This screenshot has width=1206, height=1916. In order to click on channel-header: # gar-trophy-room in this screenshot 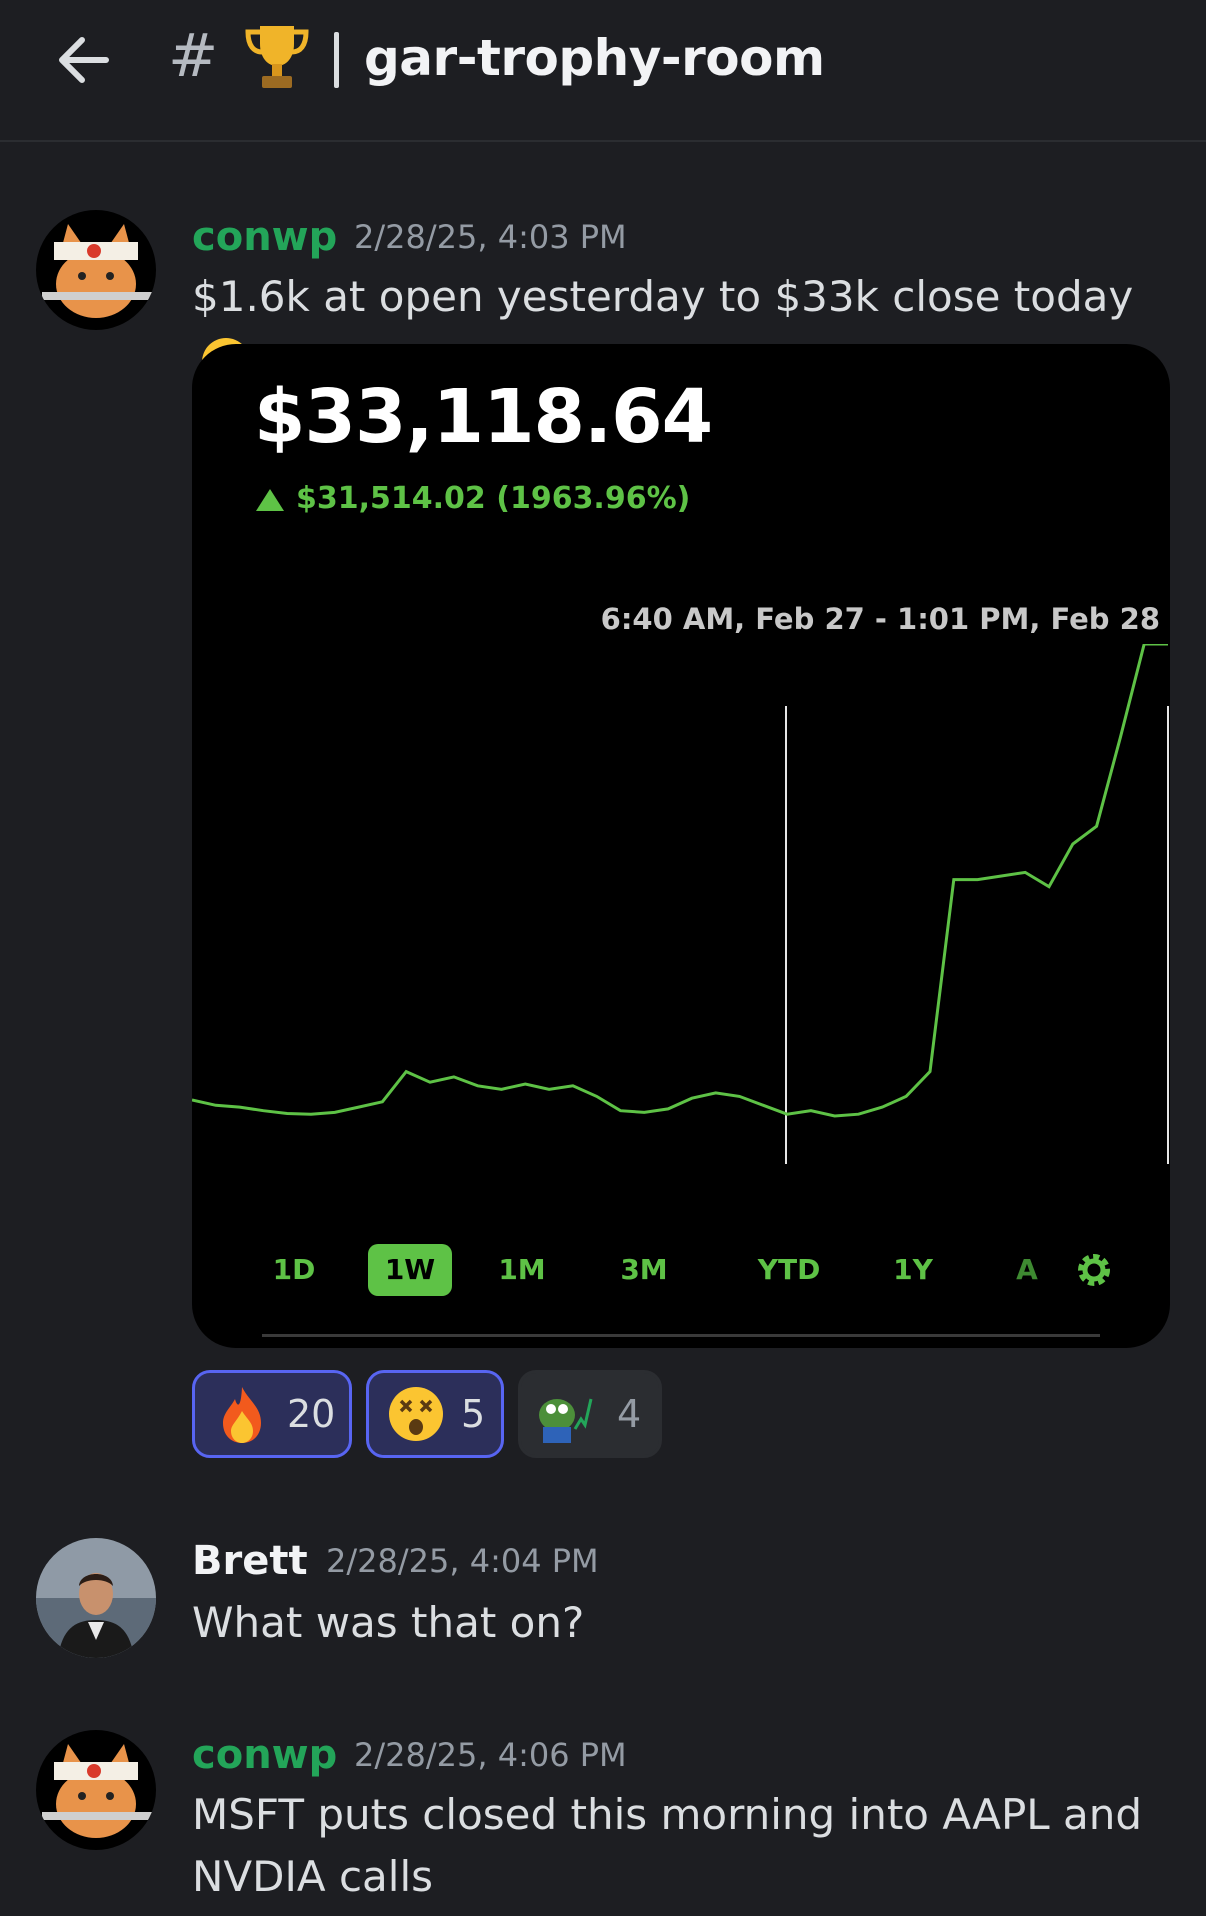, I will do `click(603, 71)`.